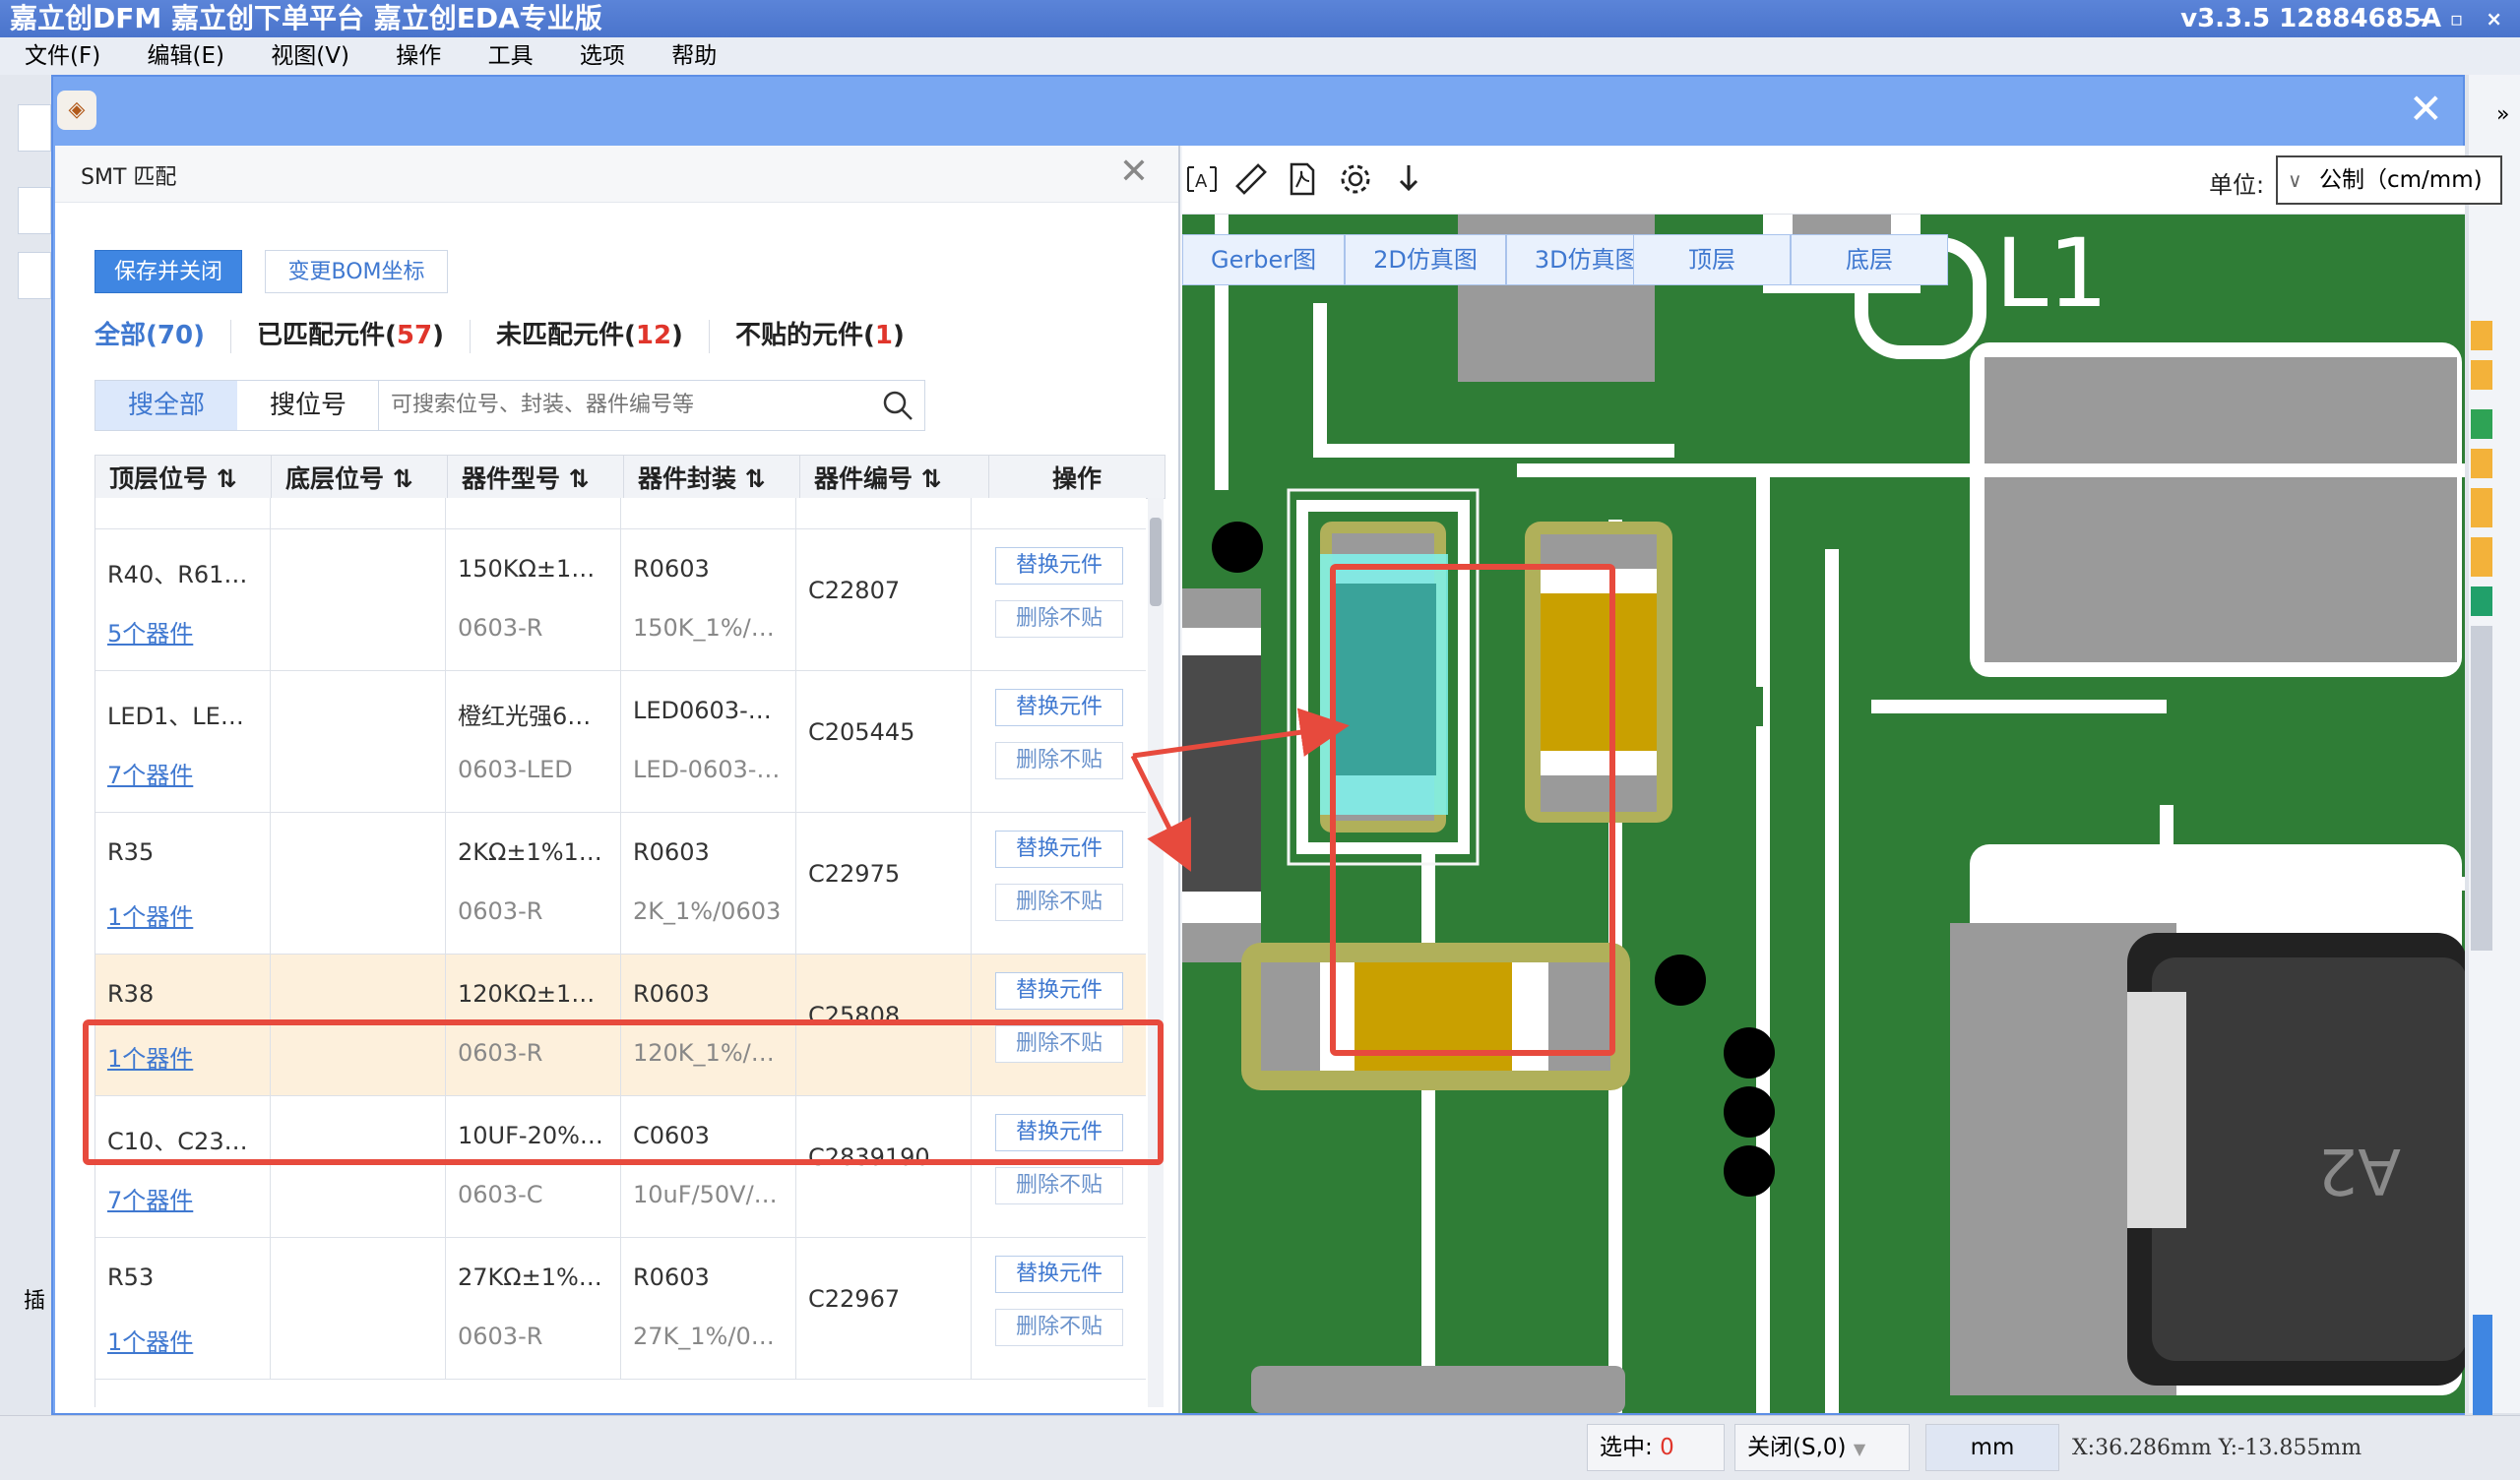 This screenshot has width=2520, height=1480. Describe the element at coordinates (602, 56) in the screenshot. I see `menu-options: 选项` at that location.